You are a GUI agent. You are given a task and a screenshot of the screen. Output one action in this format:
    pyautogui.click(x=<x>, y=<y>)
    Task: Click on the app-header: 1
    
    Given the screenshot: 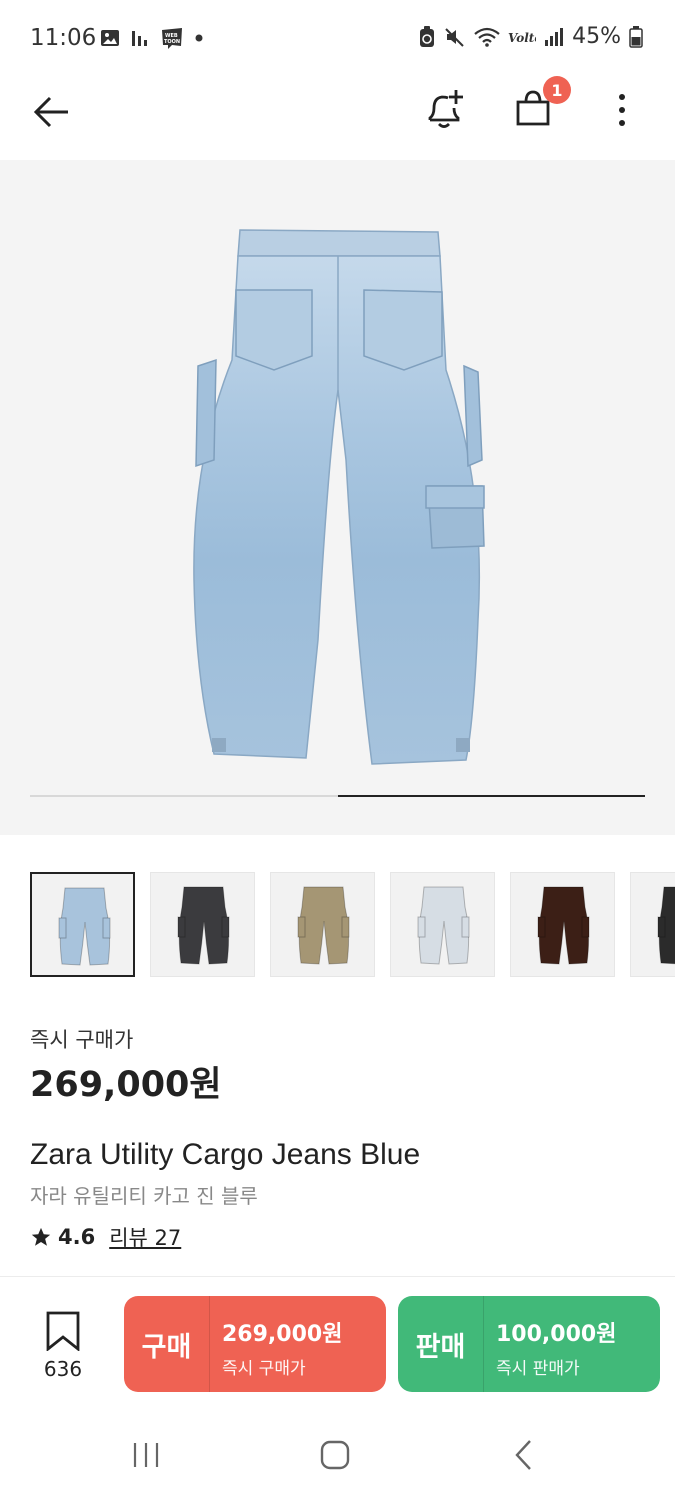 What is the action you would take?
    pyautogui.click(x=337, y=117)
    